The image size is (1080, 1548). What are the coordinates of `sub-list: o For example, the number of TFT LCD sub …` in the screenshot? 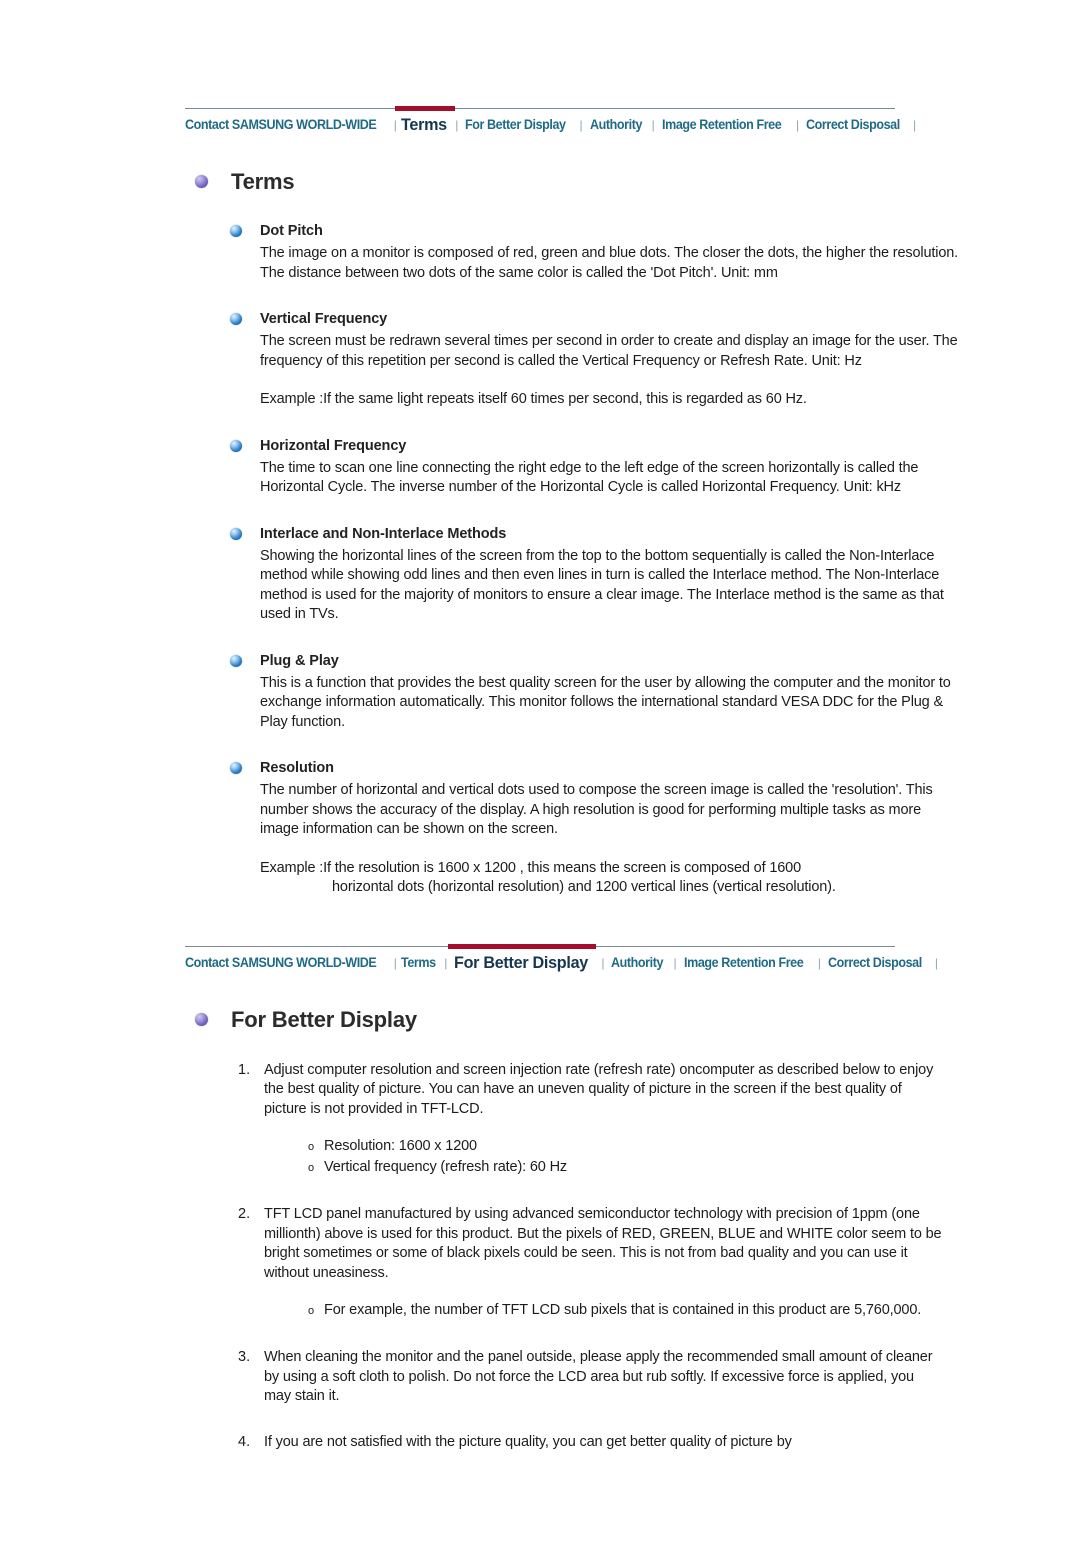 It's located at (627, 1311).